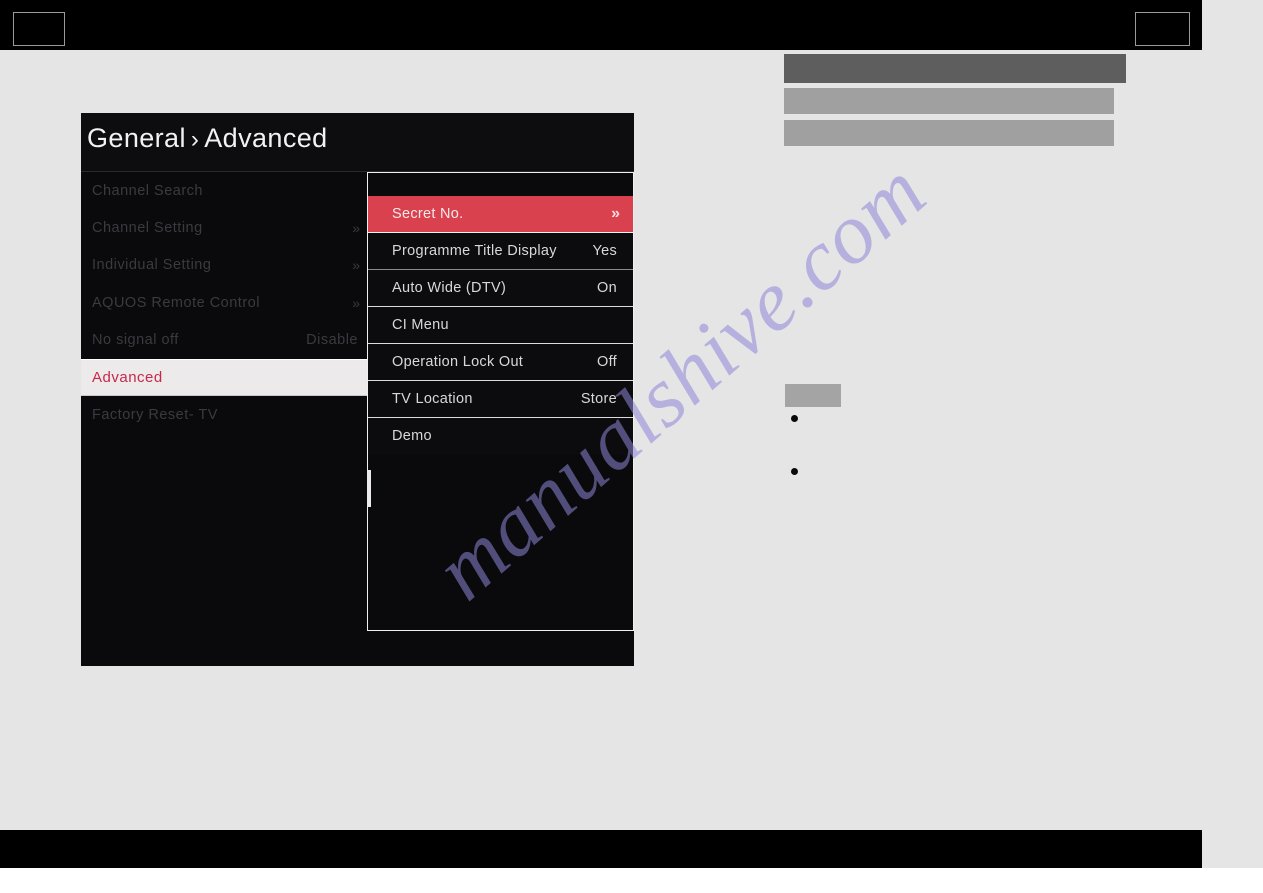  Describe the element at coordinates (458, 362) in the screenshot. I see `menu-item-label: Operation Lock Out` at that location.